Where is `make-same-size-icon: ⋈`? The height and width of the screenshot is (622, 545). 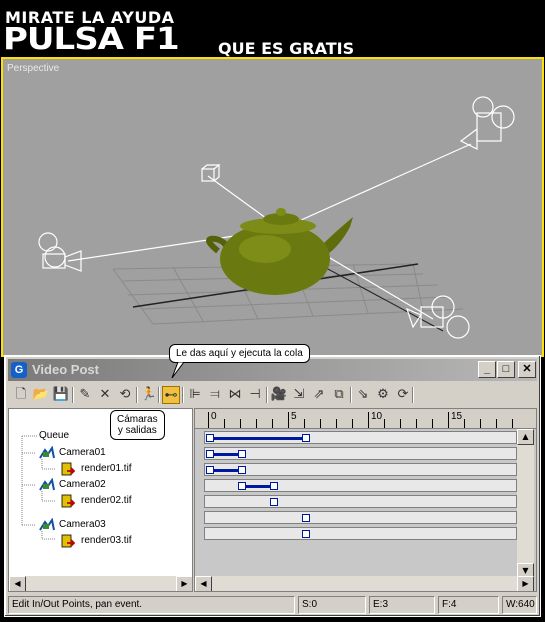
make-same-size-icon: ⋈ is located at coordinates (235, 395).